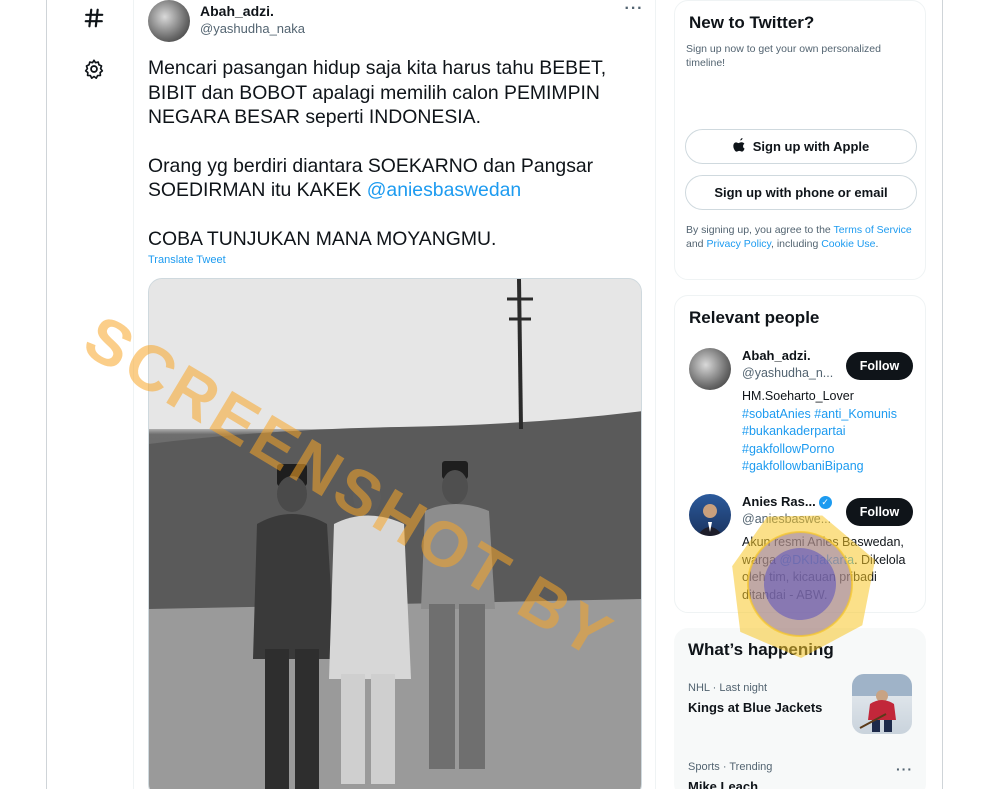  I want to click on person-name: Abah_adzi., so click(776, 355).